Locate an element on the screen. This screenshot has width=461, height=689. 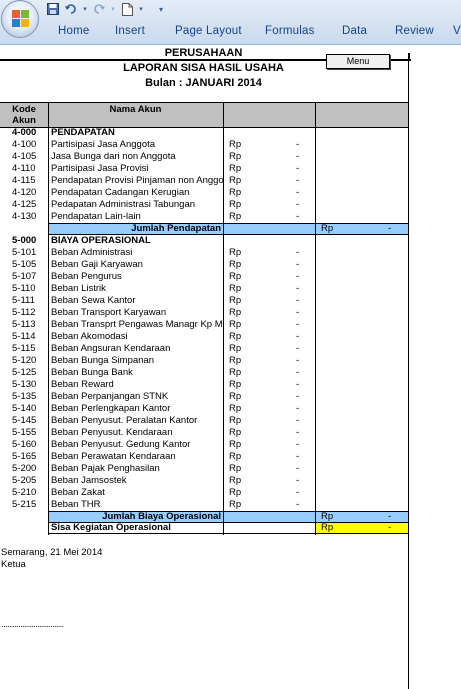
table-row: 4-125 Pedapatan Administrasi Tabungan Rp - is located at coordinates (204, 205).